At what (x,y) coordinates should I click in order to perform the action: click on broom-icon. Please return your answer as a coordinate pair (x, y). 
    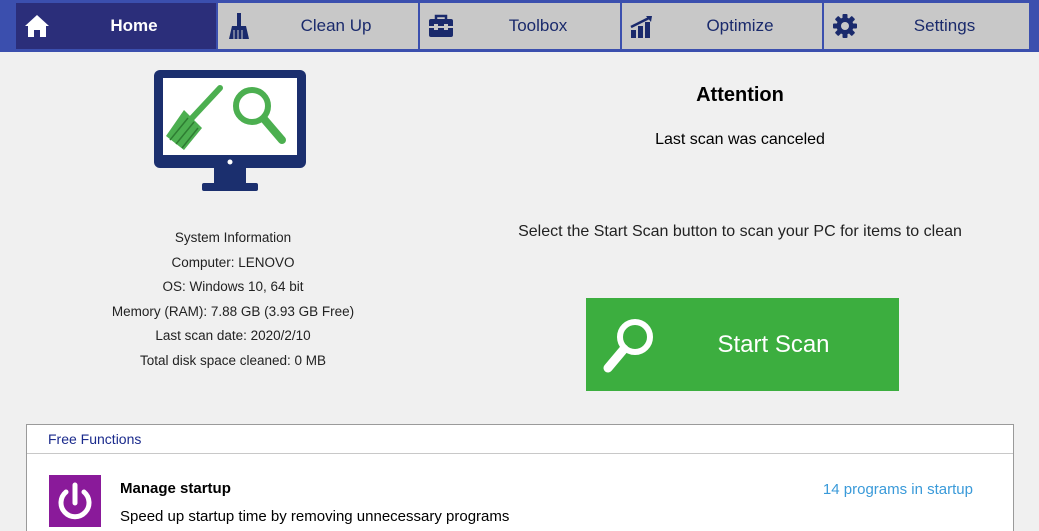
    Looking at the image, I should click on (239, 26).